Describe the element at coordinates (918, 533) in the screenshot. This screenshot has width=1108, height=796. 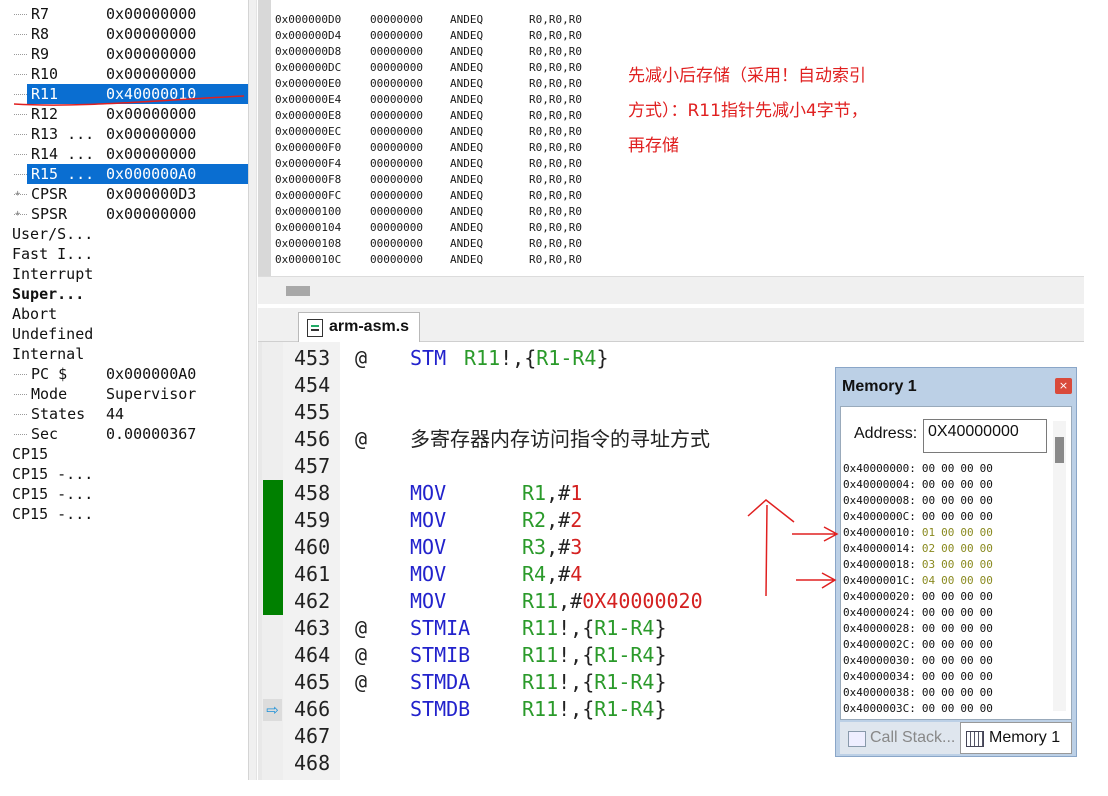
I see `memory-row: 0x40000010: 01 00 00 00` at that location.